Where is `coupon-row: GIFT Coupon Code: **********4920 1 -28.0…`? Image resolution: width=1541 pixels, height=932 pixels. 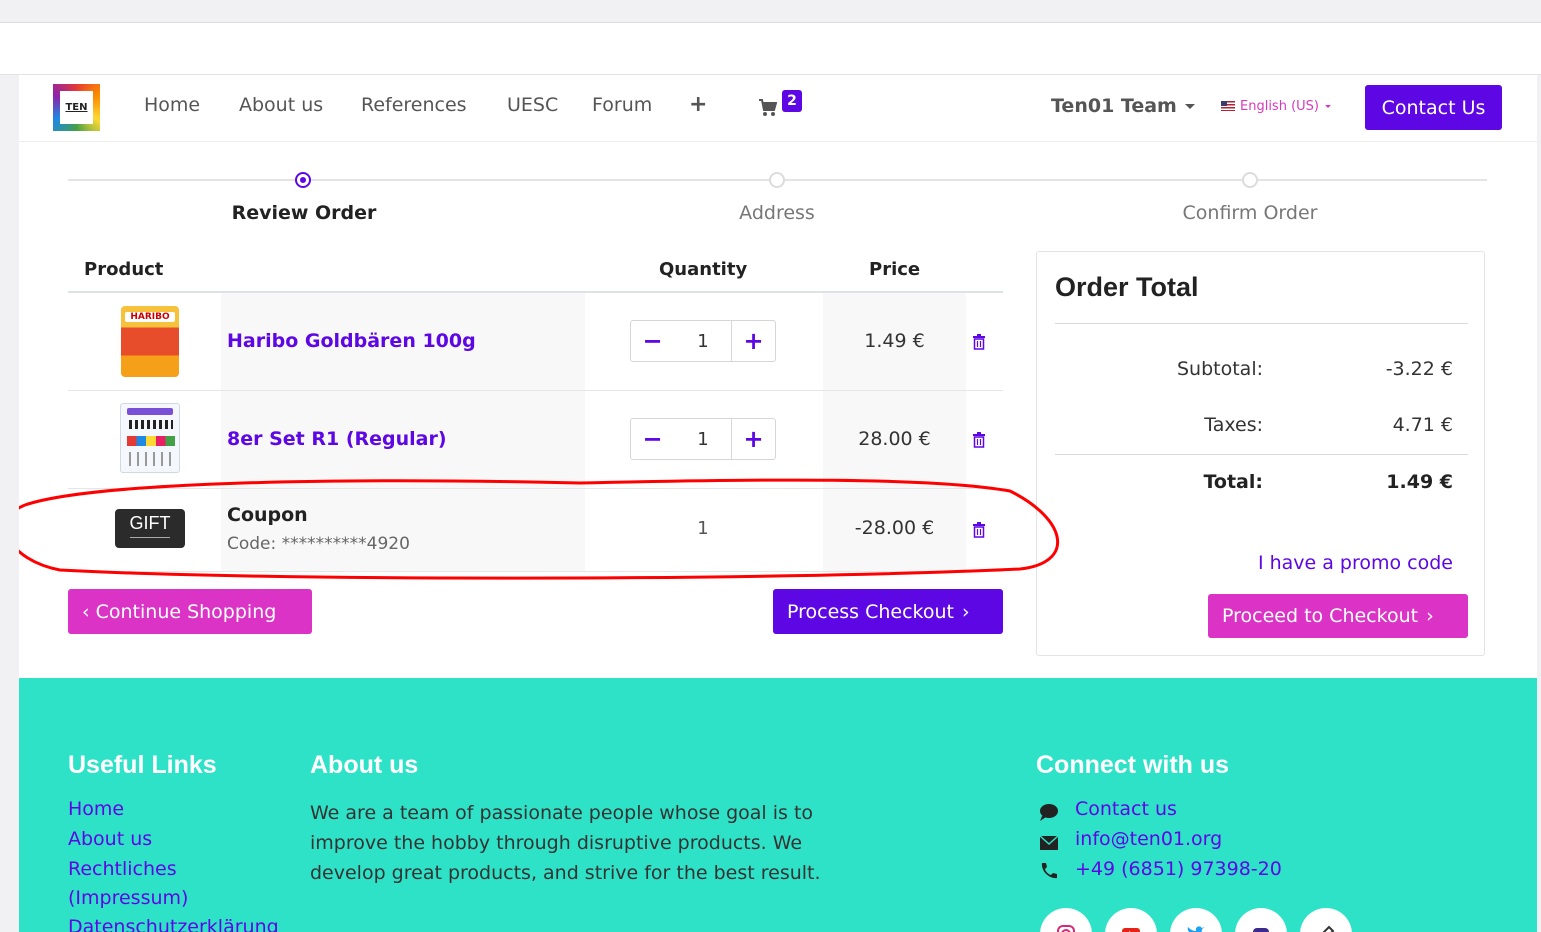 coupon-row: GIFT Coupon Code: **********4920 1 -28.0… is located at coordinates (535, 530).